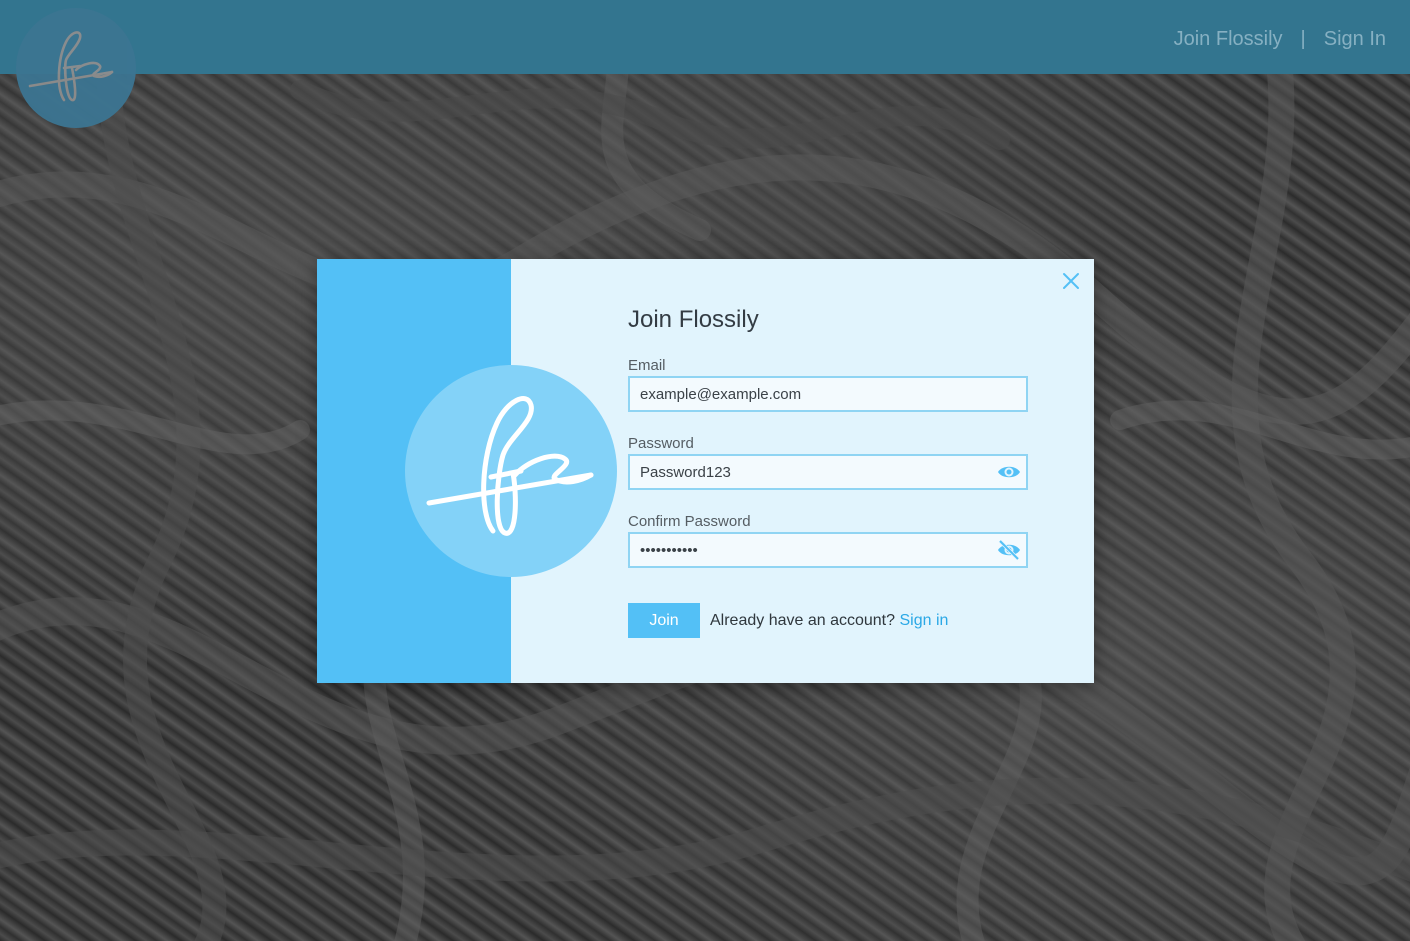 The height and width of the screenshot is (941, 1410). What do you see at coordinates (803, 620) in the screenshot?
I see `account-prompt-text: Already have an account?` at bounding box center [803, 620].